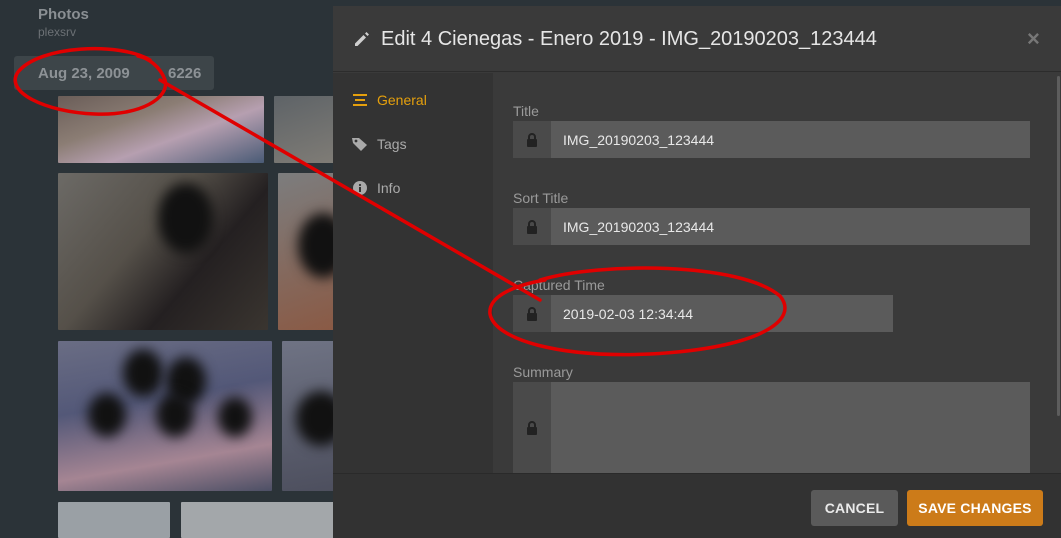 The image size is (1061, 538). Describe the element at coordinates (790, 226) in the screenshot. I see `sort-title-input: IMG_20190203_123444` at that location.